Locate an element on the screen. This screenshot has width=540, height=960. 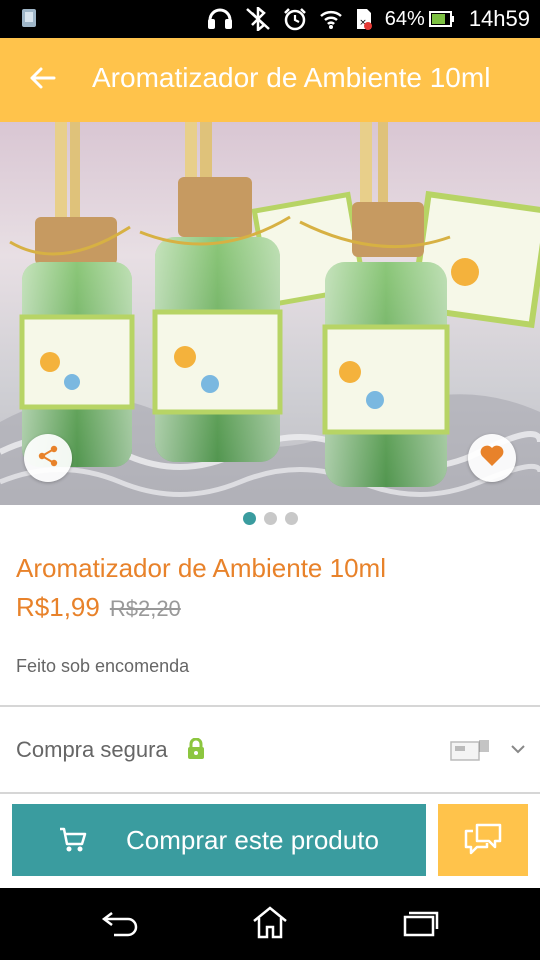
arrow-left-icon is located at coordinates (42, 80).